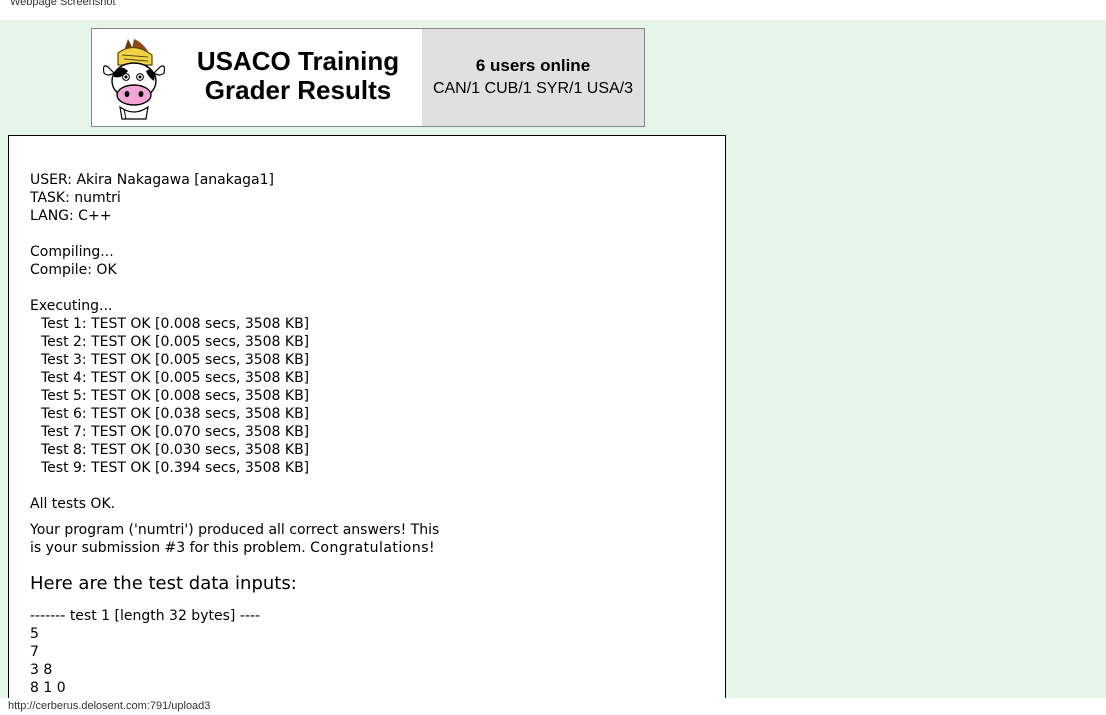 The width and height of the screenshot is (1106, 715). Describe the element at coordinates (298, 90) in the screenshot. I see `page-title-line-2: Grader Results` at that location.